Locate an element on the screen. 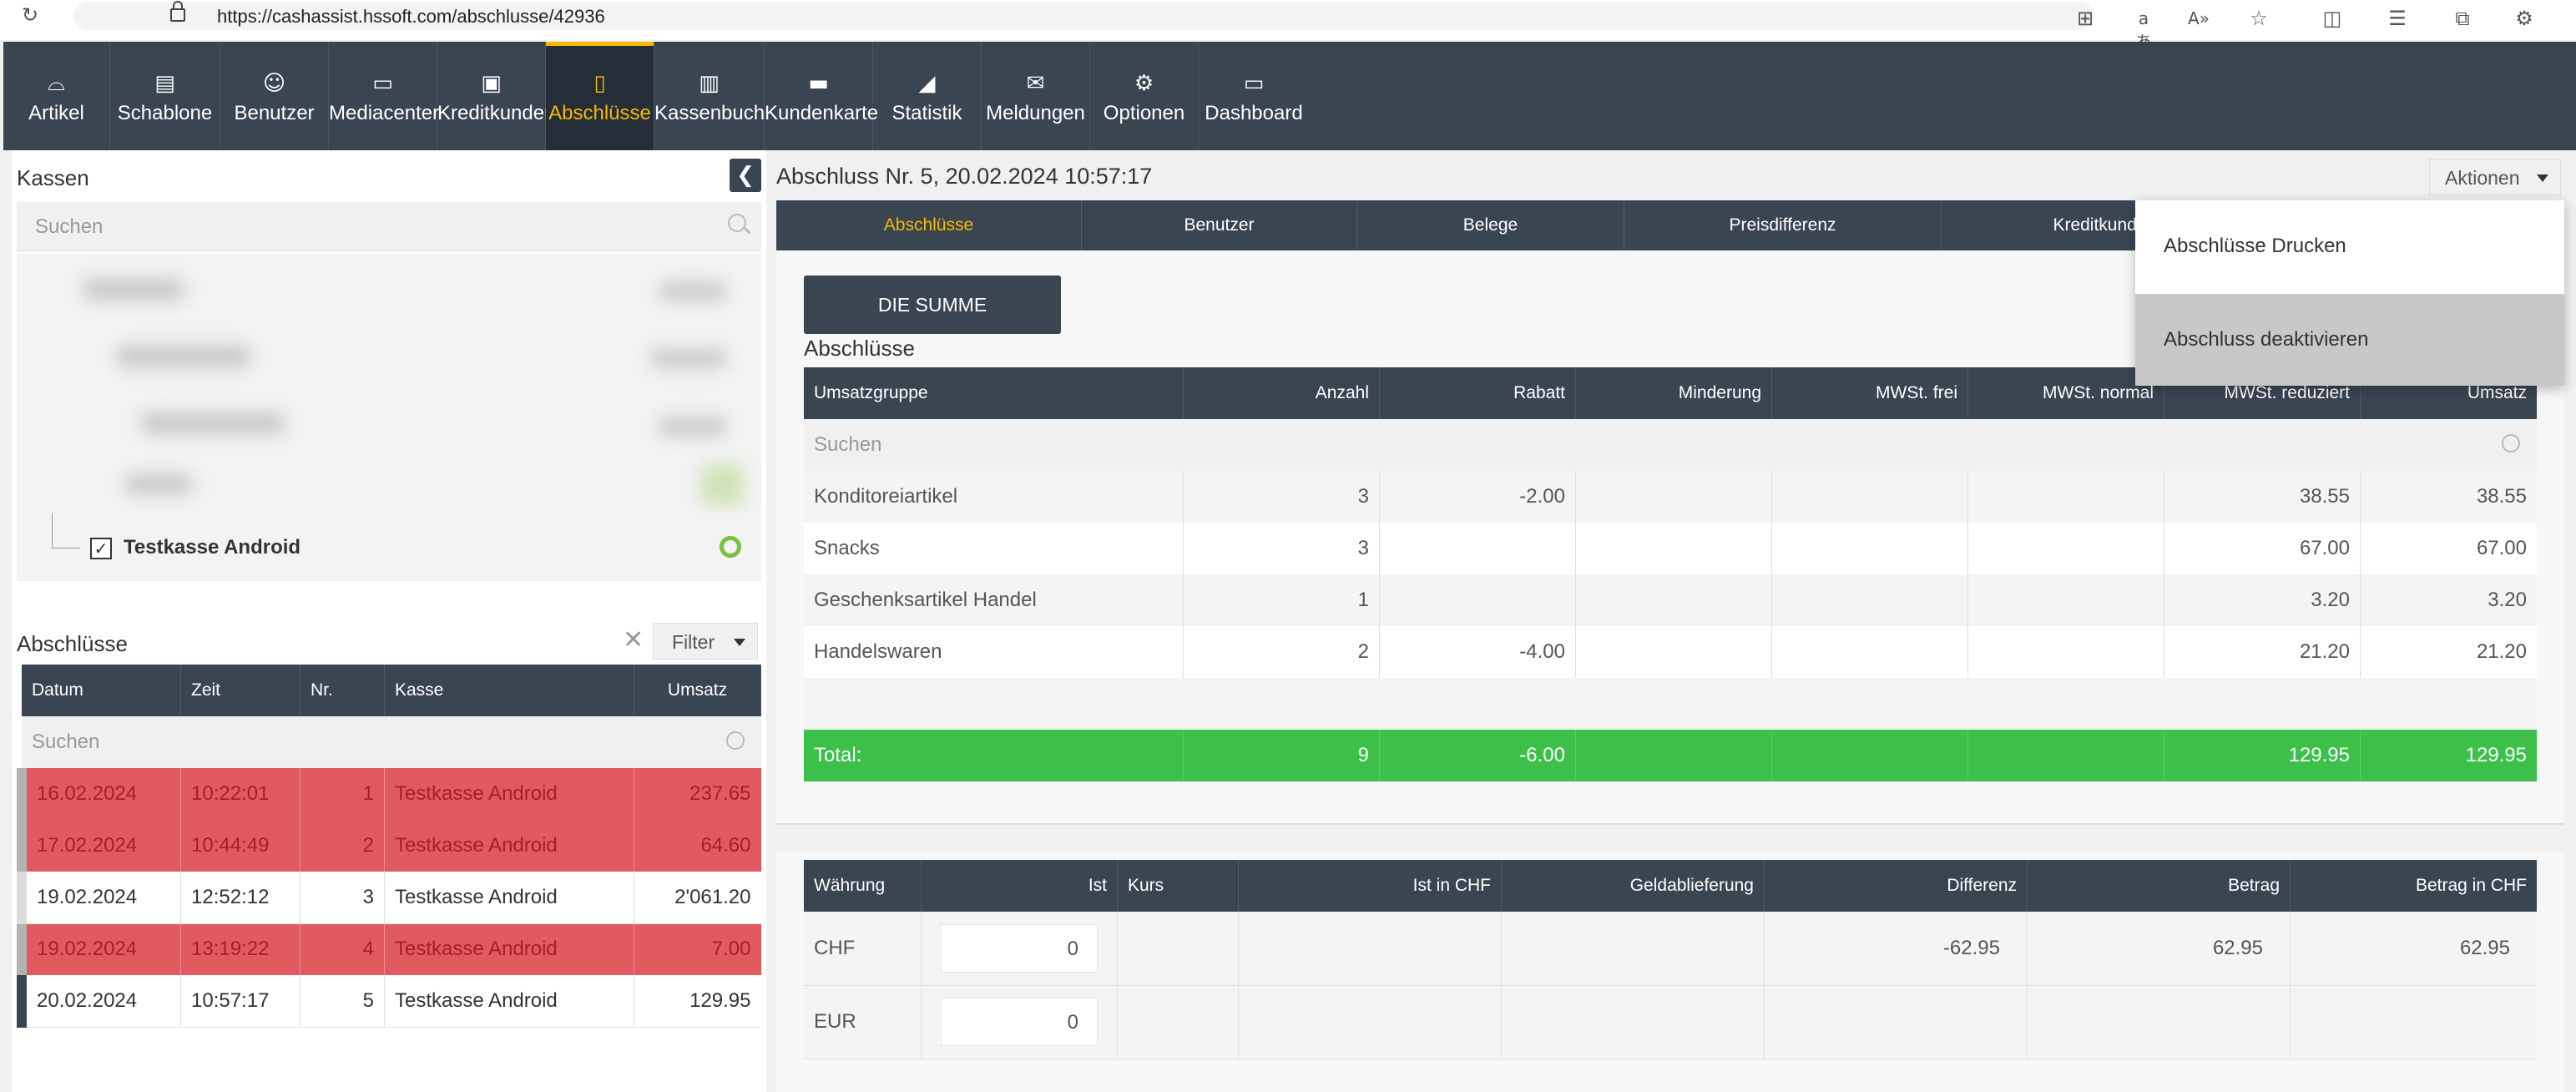 The image size is (2576, 1092). table-row: EUR 0 is located at coordinates (1670, 1022).